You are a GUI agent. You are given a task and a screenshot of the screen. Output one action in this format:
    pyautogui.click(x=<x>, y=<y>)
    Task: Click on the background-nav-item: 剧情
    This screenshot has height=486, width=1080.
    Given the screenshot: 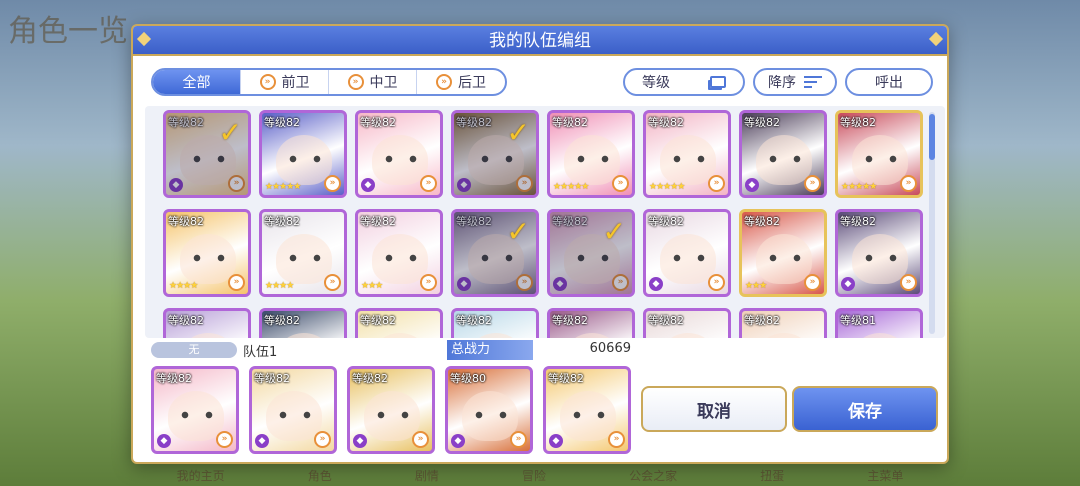 What is the action you would take?
    pyautogui.click(x=426, y=475)
    